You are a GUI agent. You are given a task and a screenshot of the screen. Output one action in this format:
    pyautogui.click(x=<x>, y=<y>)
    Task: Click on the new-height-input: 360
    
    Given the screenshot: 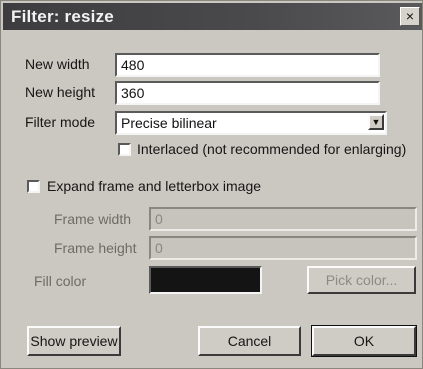 What is the action you would take?
    pyautogui.click(x=247, y=93)
    